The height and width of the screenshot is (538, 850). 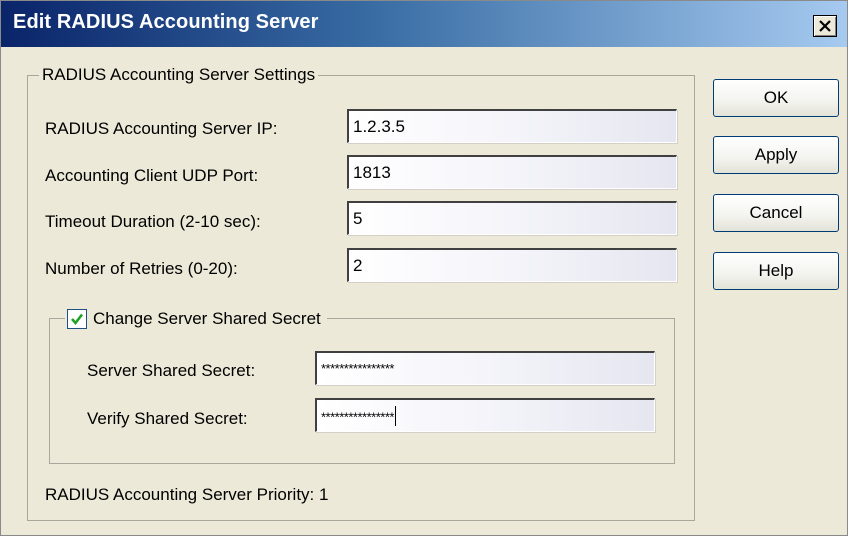 I want to click on retries-label: Number of Retries (0-20):, so click(x=141, y=268).